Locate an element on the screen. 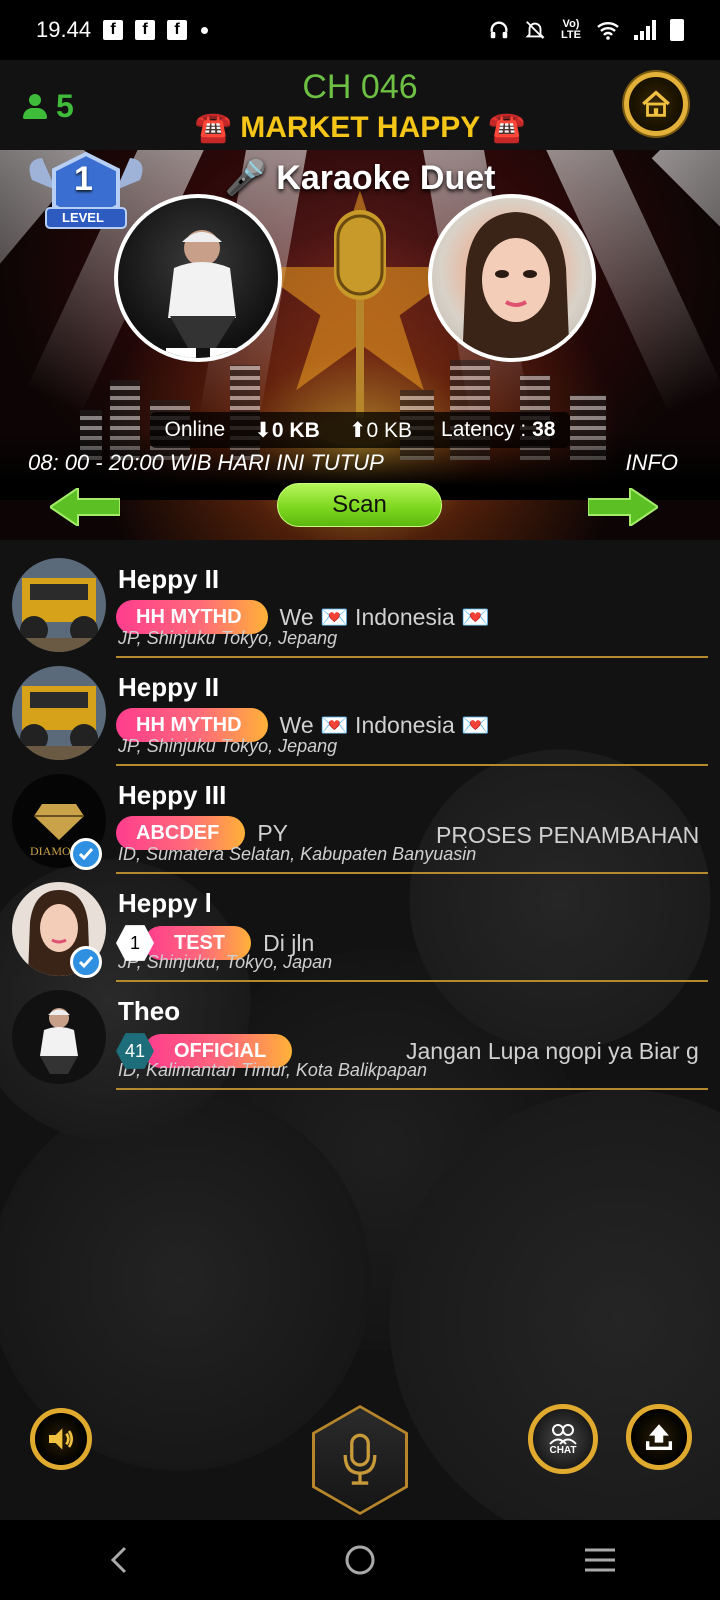 Image resolution: width=720 pixels, height=1600 pixels. speaker-icon is located at coordinates (61, 1439).